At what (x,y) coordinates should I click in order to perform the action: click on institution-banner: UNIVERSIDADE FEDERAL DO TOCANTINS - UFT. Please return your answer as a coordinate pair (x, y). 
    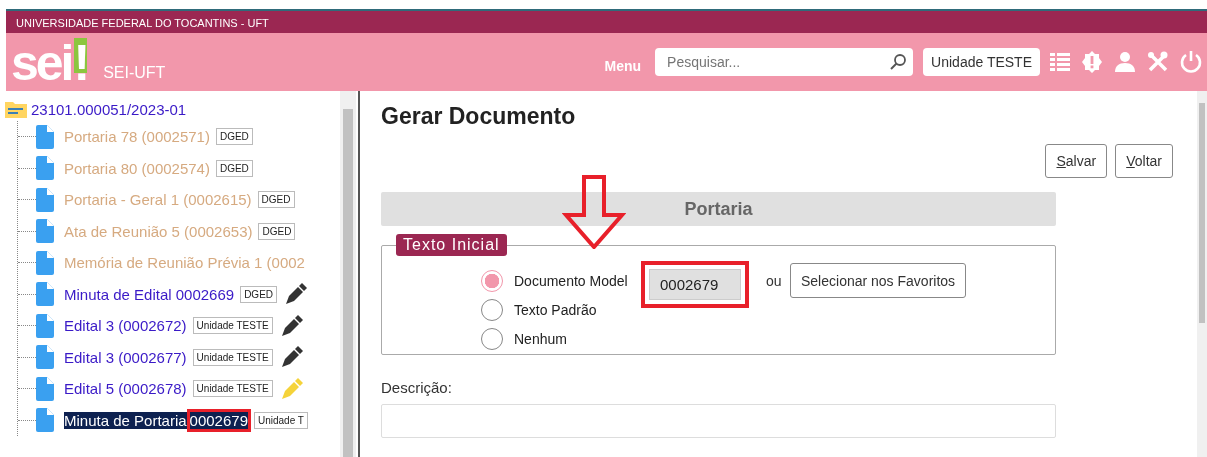
    Looking at the image, I should click on (606, 22).